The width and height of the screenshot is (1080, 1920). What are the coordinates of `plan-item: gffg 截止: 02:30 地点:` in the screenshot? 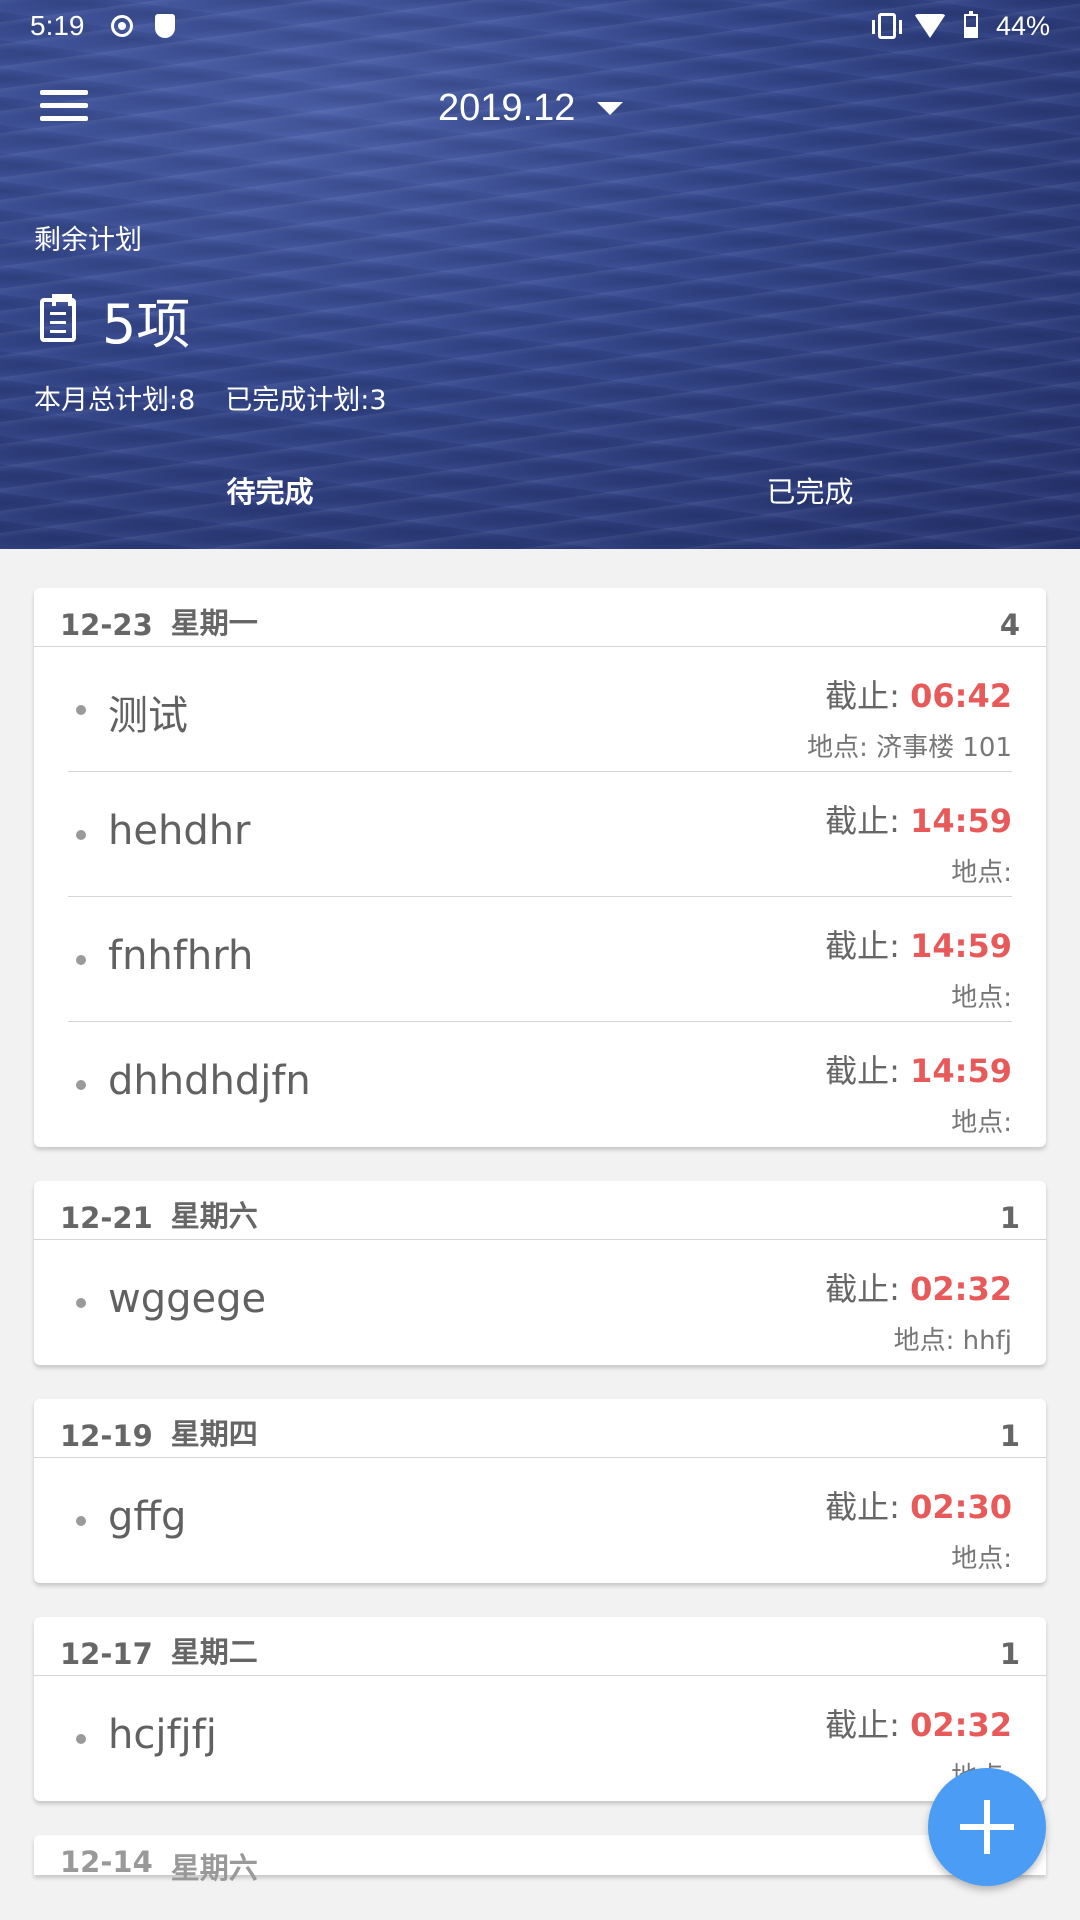 It's located at (540, 1520).